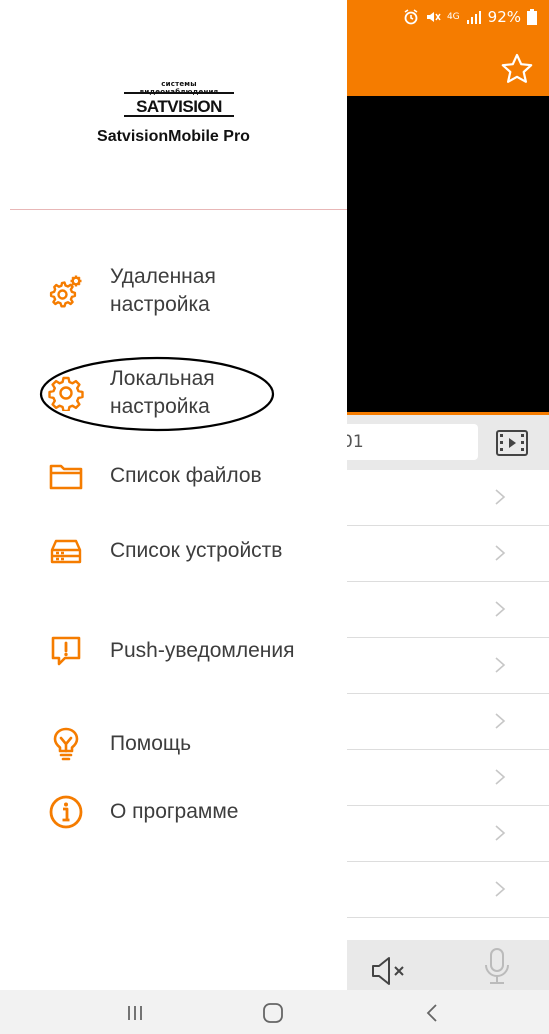  I want to click on menu-item-label: Список устройств, so click(196, 550).